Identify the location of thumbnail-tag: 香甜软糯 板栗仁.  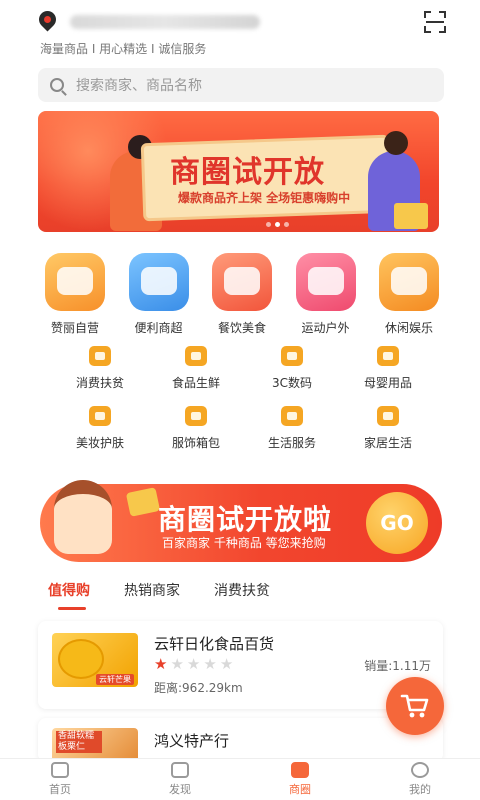
(79, 742).